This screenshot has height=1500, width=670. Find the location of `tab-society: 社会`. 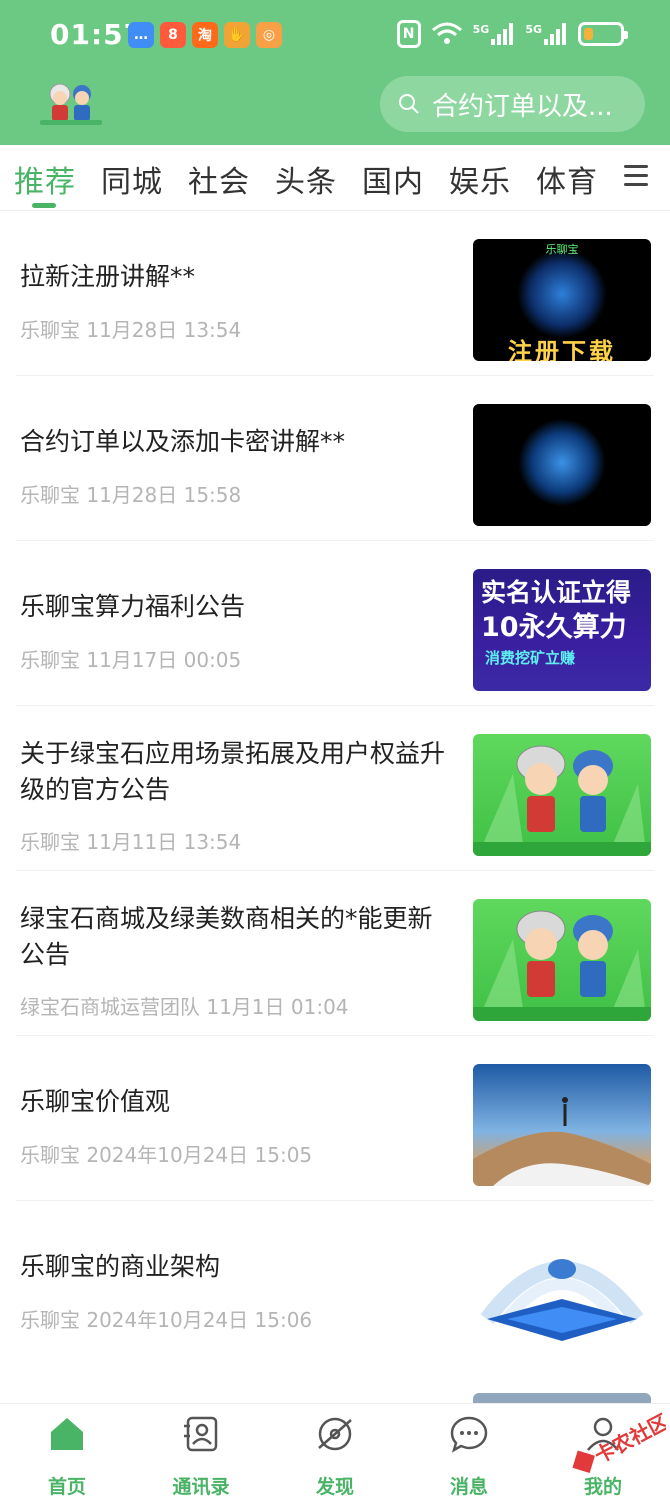

tab-society: 社会 is located at coordinates (219, 179).